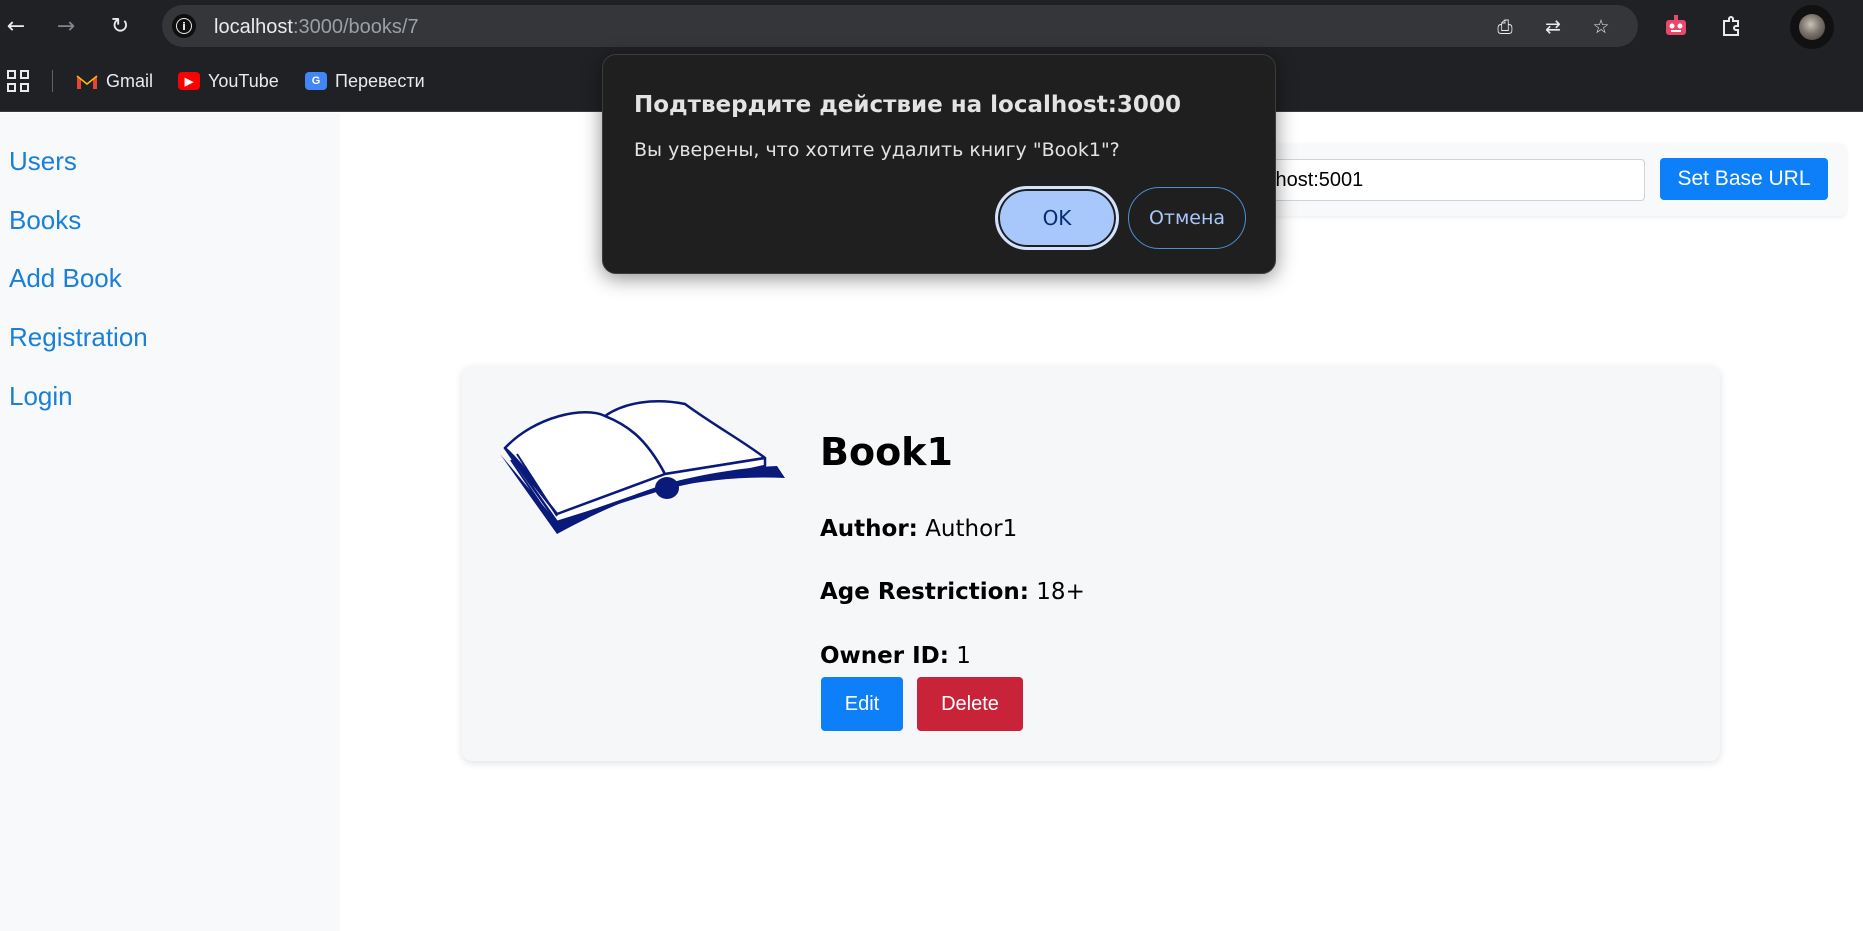 Image resolution: width=1863 pixels, height=931 pixels. I want to click on book-title: Book1, so click(886, 452).